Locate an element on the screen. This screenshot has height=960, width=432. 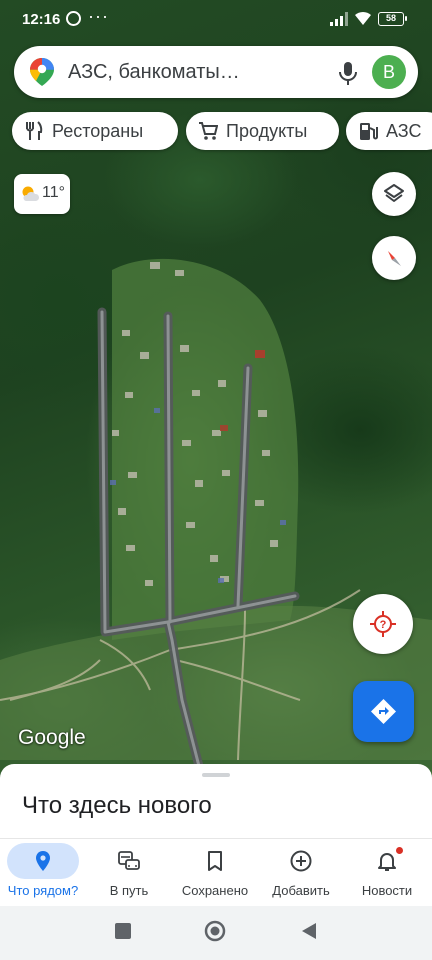
search-bar: АЗС, банкоматы… B is located at coordinates (216, 72).